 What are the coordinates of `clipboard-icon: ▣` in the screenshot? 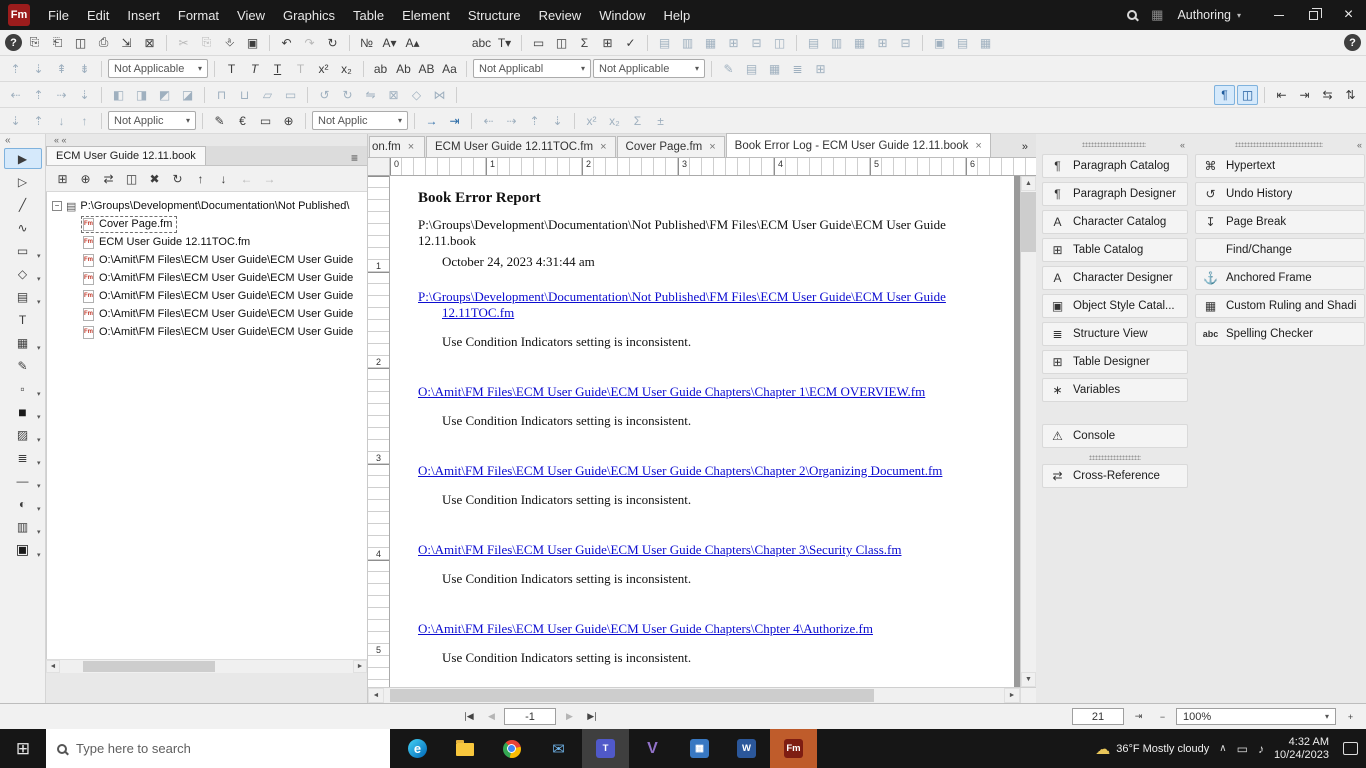 It's located at (252, 43).